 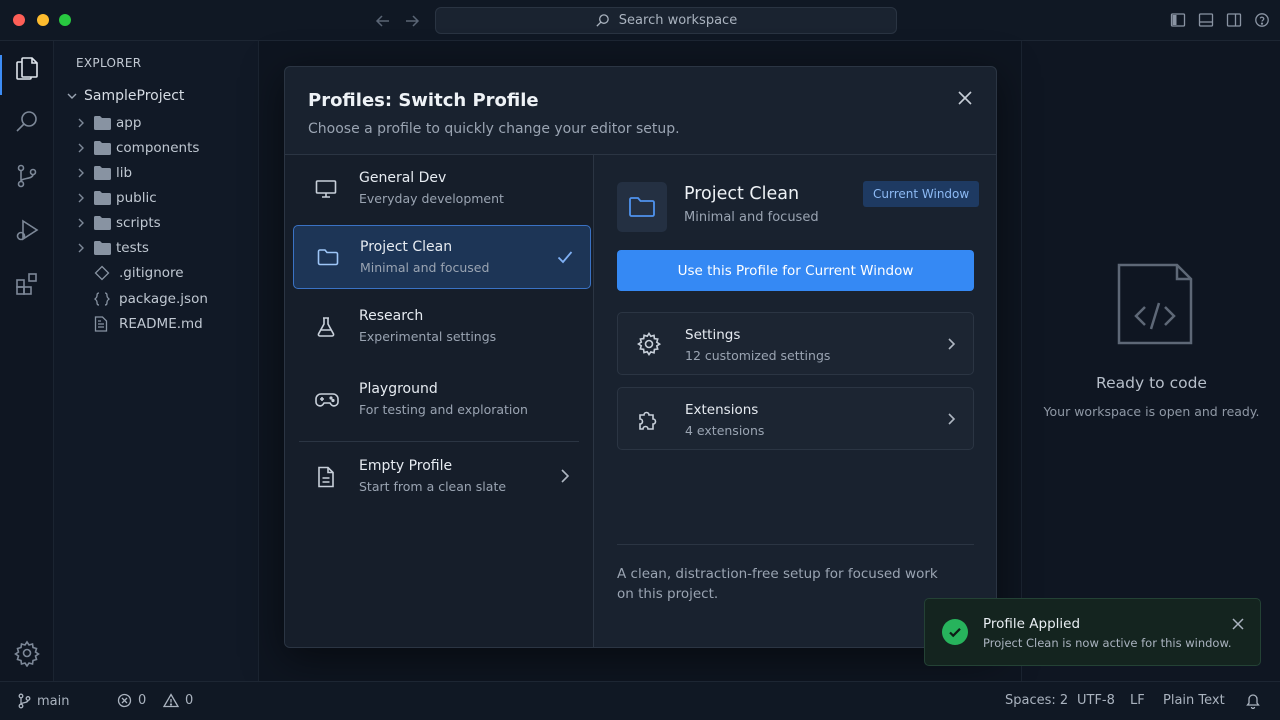 What do you see at coordinates (722, 410) in the screenshot?
I see `extensions-title: Extensions` at bounding box center [722, 410].